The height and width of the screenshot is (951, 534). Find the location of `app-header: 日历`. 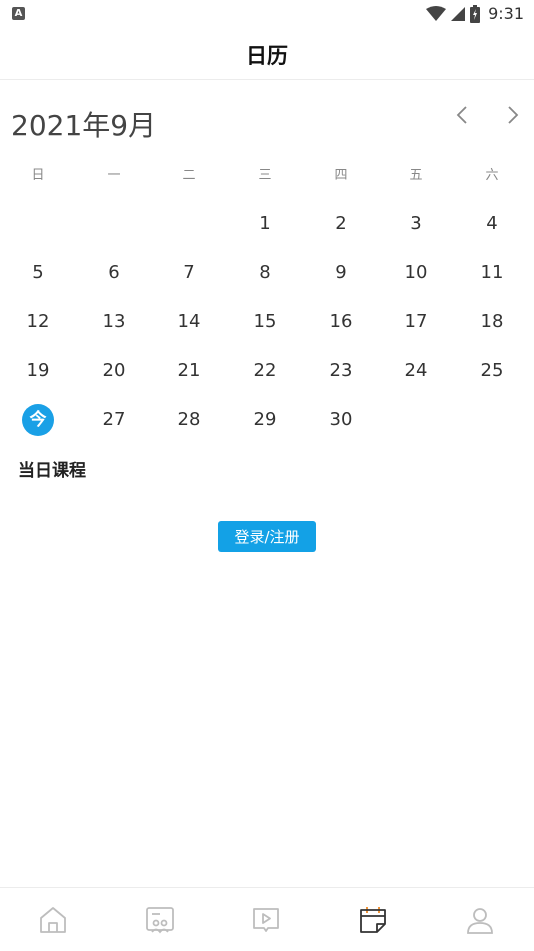

app-header: 日历 is located at coordinates (267, 54).